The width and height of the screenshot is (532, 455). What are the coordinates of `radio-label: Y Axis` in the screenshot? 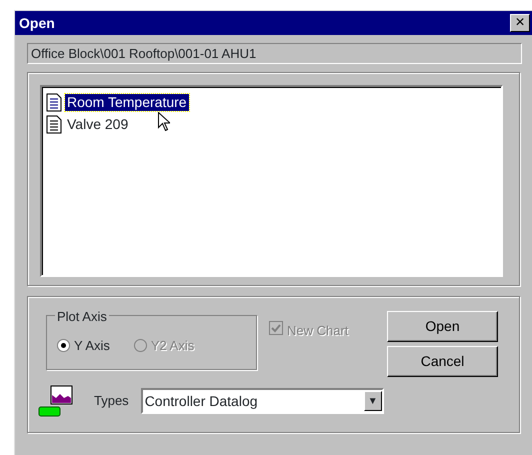 It's located at (92, 346).